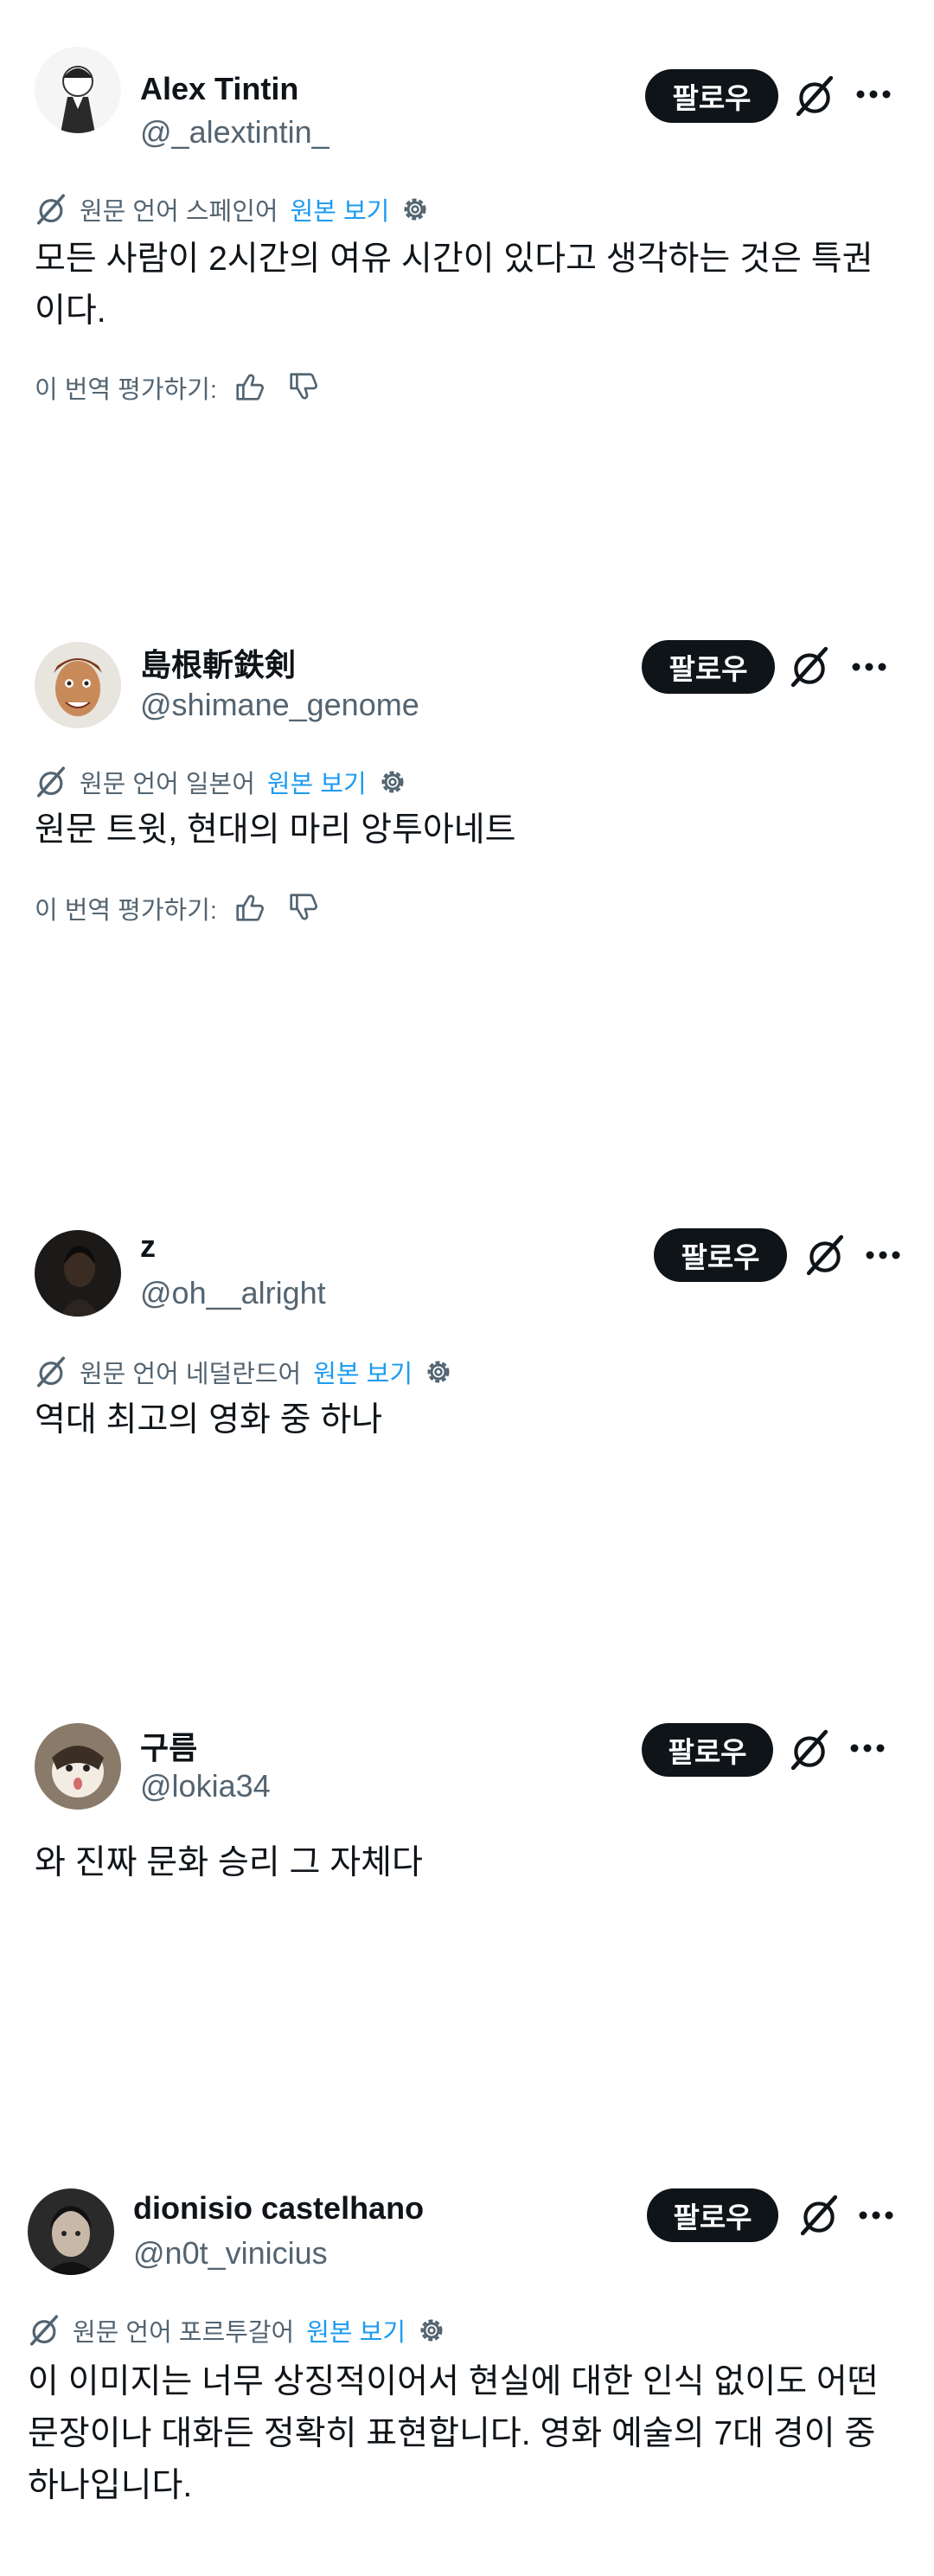 The width and height of the screenshot is (934, 2576). I want to click on translation-bar: 원문 언어 포르투갈어 원본 보기, so click(237, 2330).